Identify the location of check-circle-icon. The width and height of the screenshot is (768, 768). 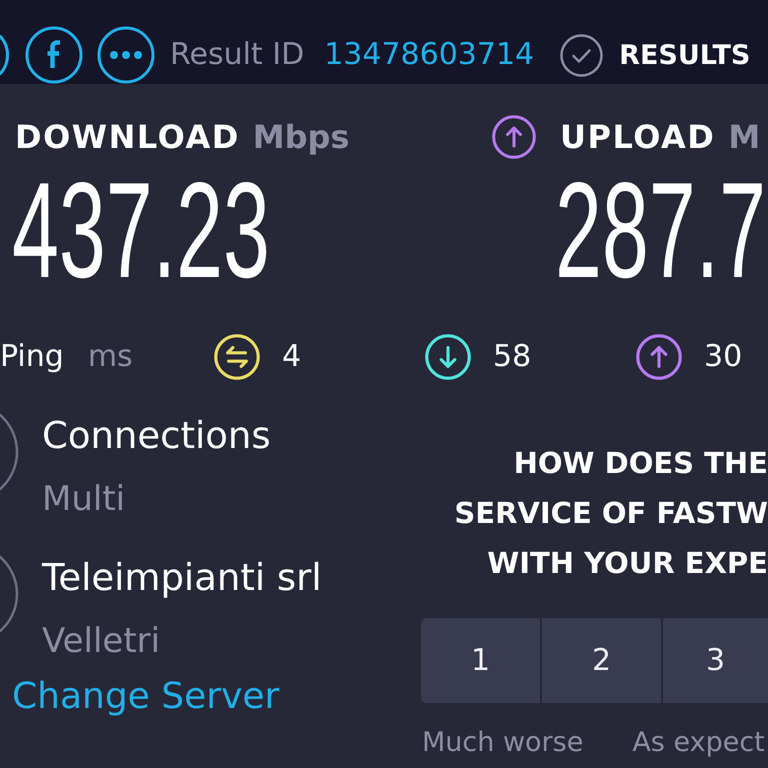
(582, 55).